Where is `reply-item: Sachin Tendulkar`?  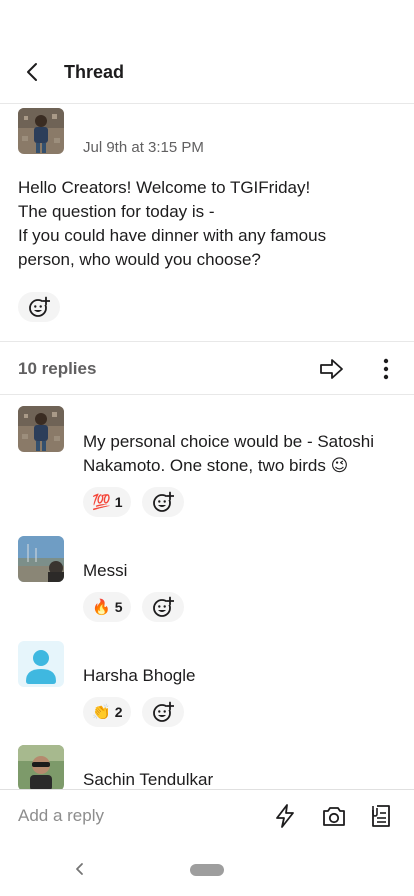
reply-item: Sachin Tendulkar is located at coordinates (207, 767).